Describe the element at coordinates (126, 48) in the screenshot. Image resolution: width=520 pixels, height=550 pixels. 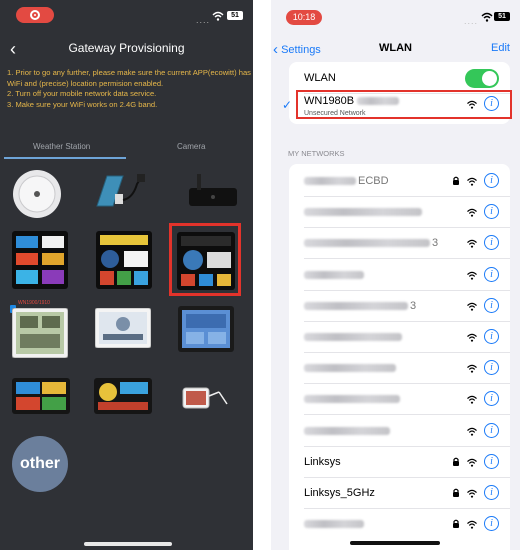
I see `page-title: Gateway Provisioning` at that location.